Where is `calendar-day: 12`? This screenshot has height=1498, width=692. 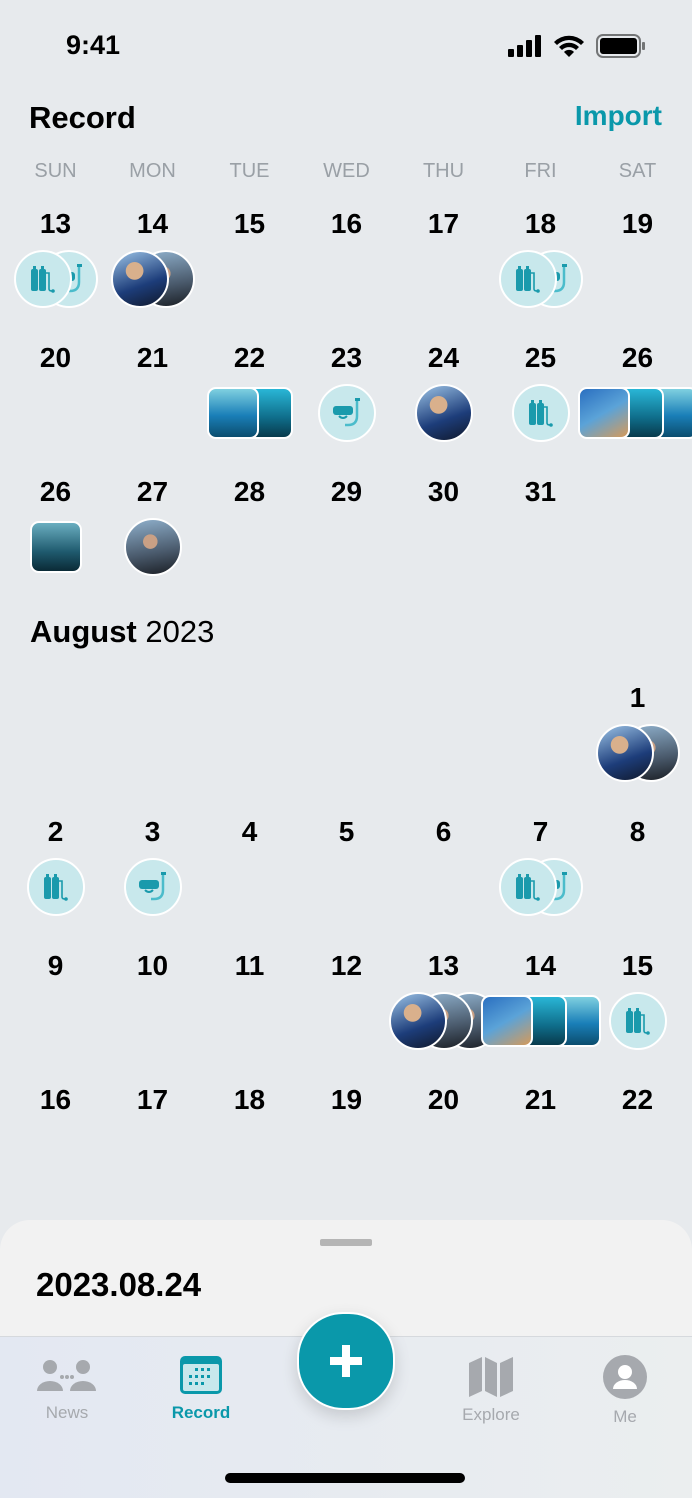 calendar-day: 12 is located at coordinates (346, 1017).